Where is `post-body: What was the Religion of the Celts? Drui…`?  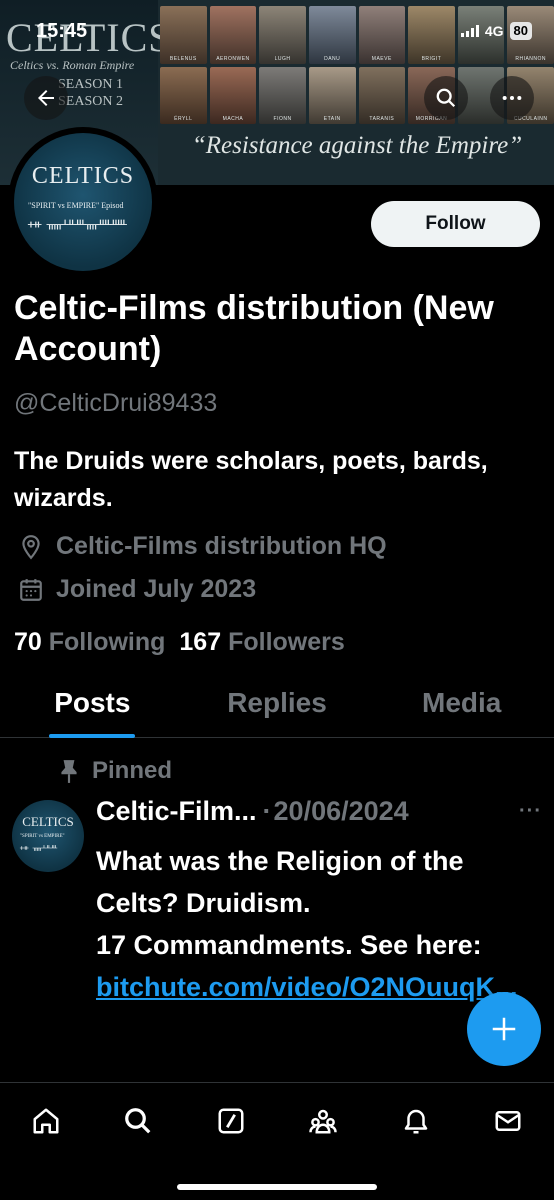 post-body: What was the Religion of the Celts? Drui… is located at coordinates (316, 924).